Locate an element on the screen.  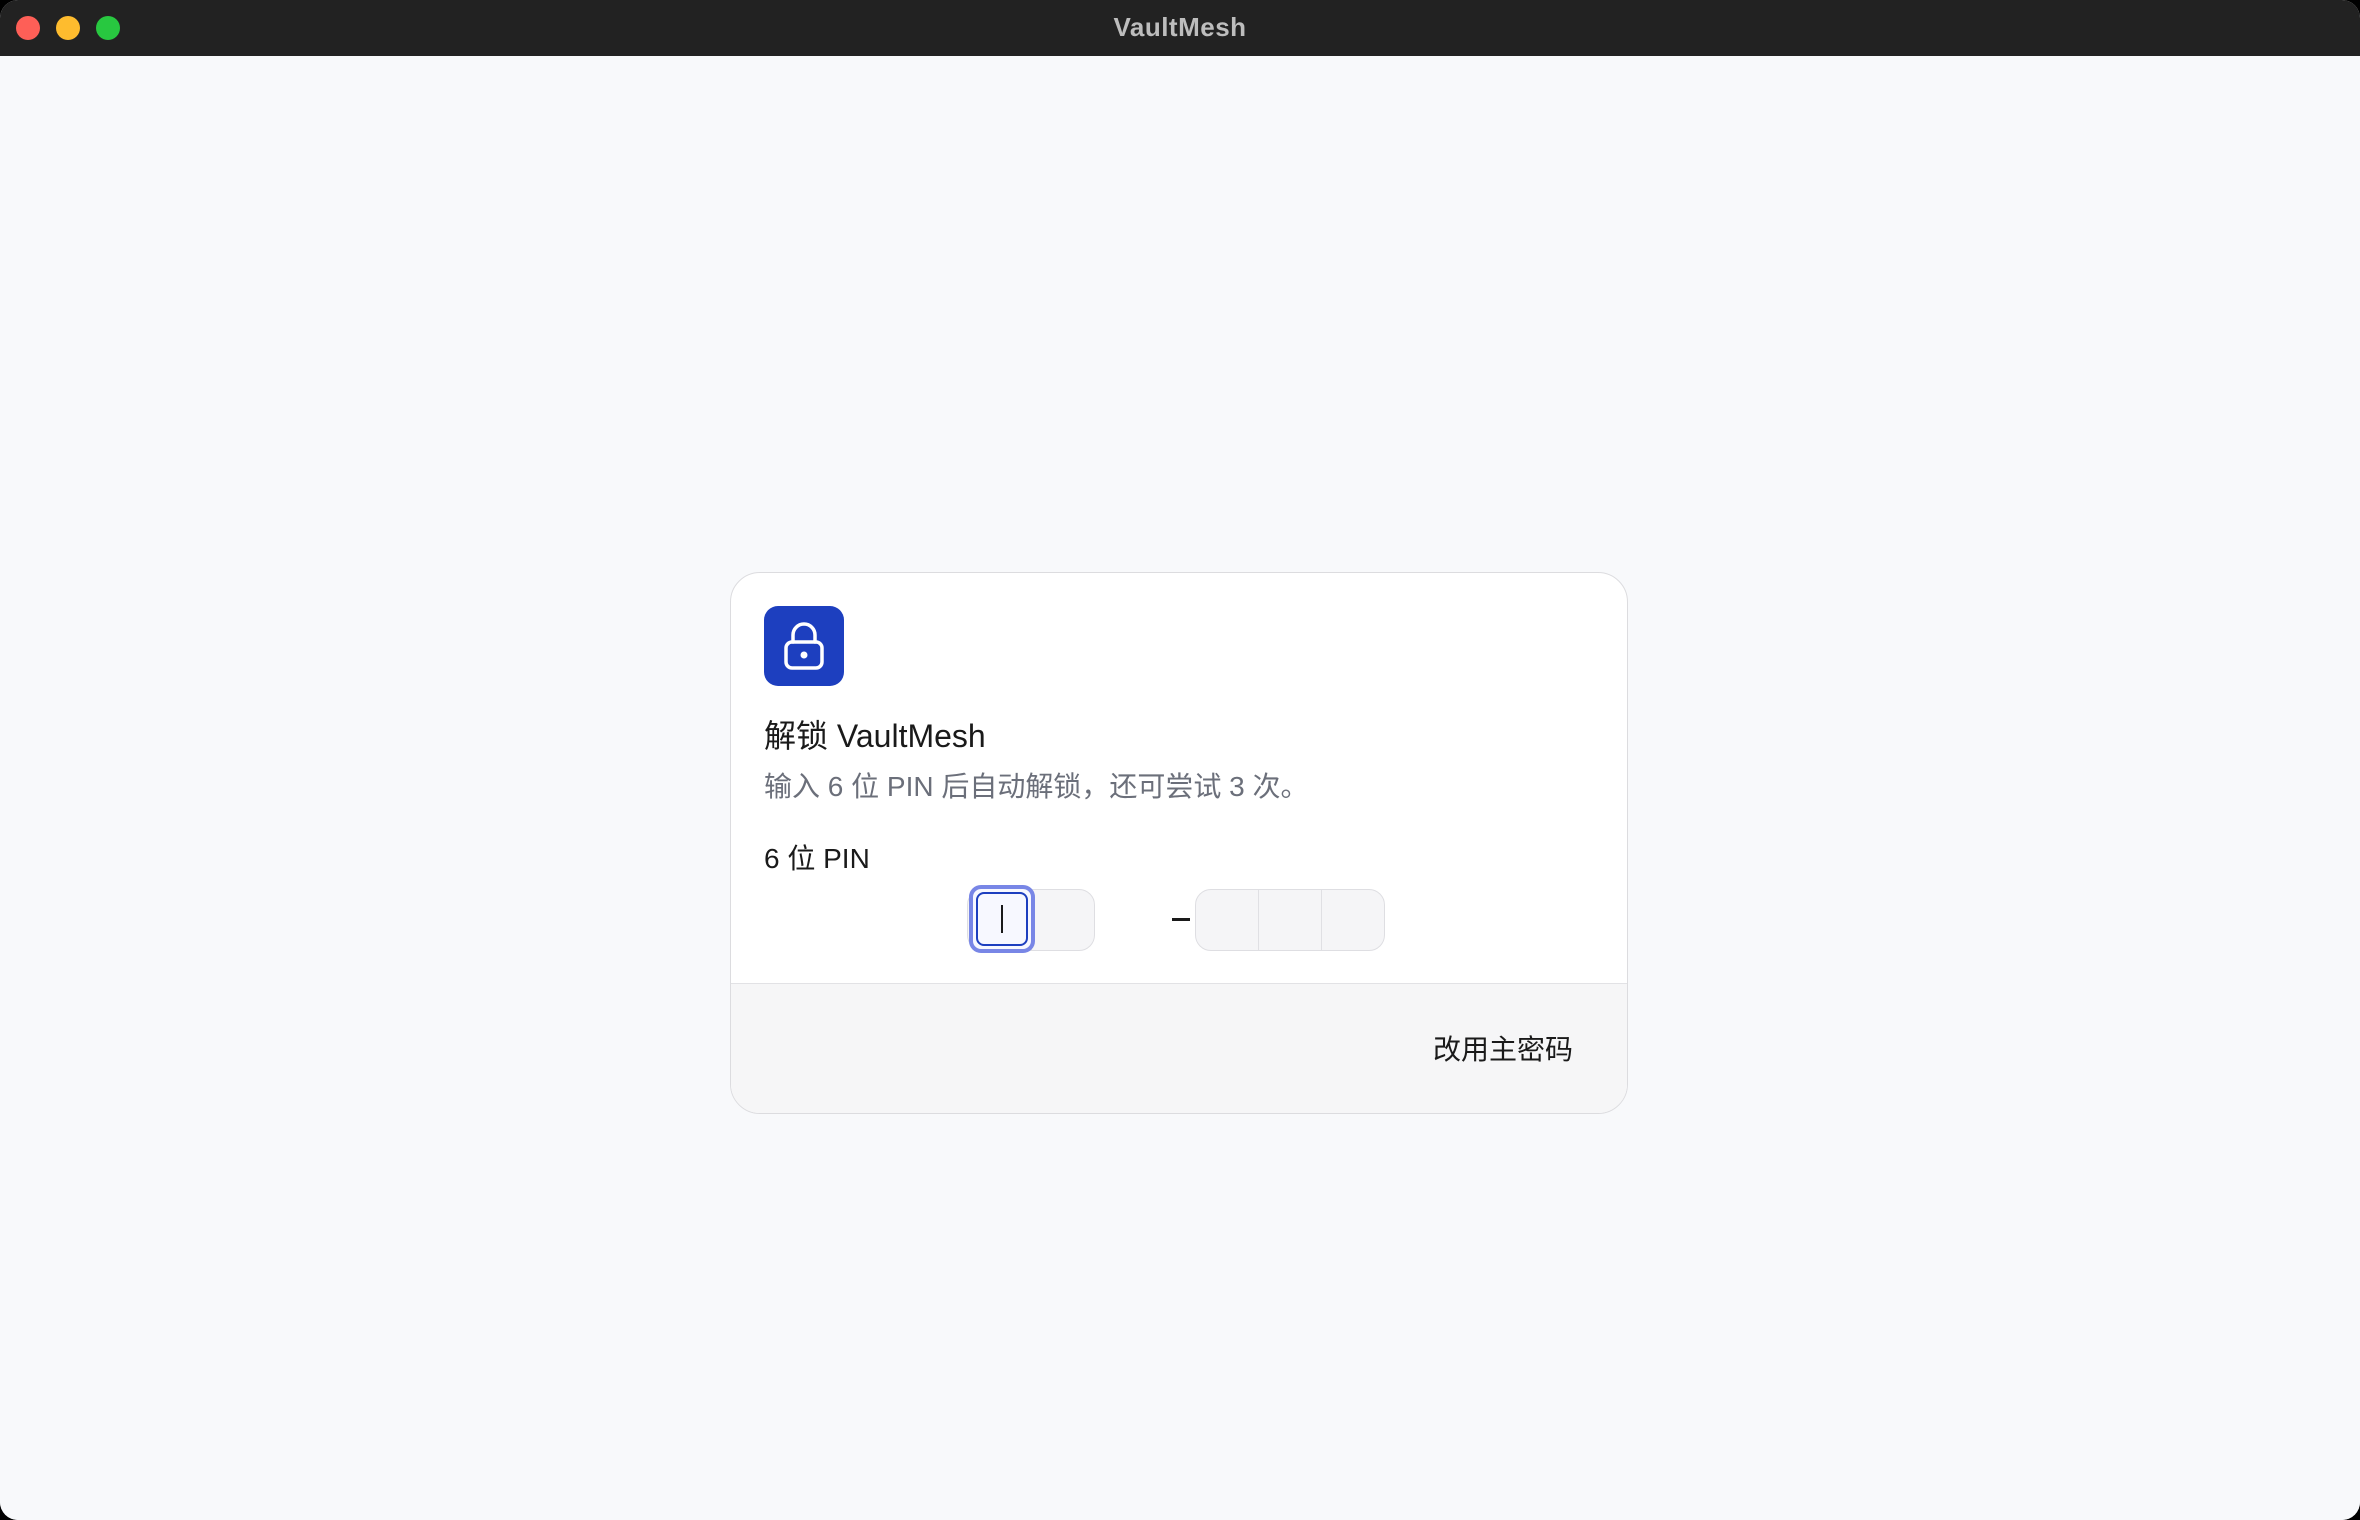
pin-label: 6 位 PIN is located at coordinates (817, 858).